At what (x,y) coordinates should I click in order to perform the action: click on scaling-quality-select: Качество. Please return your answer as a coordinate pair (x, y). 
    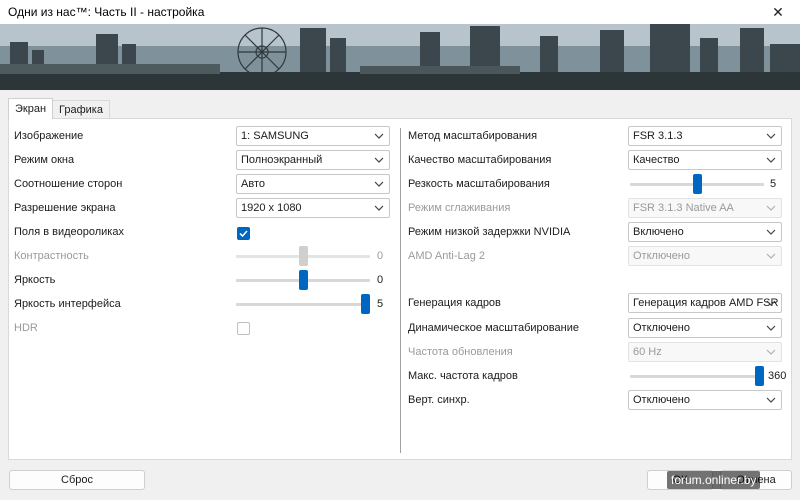
    Looking at the image, I should click on (705, 160).